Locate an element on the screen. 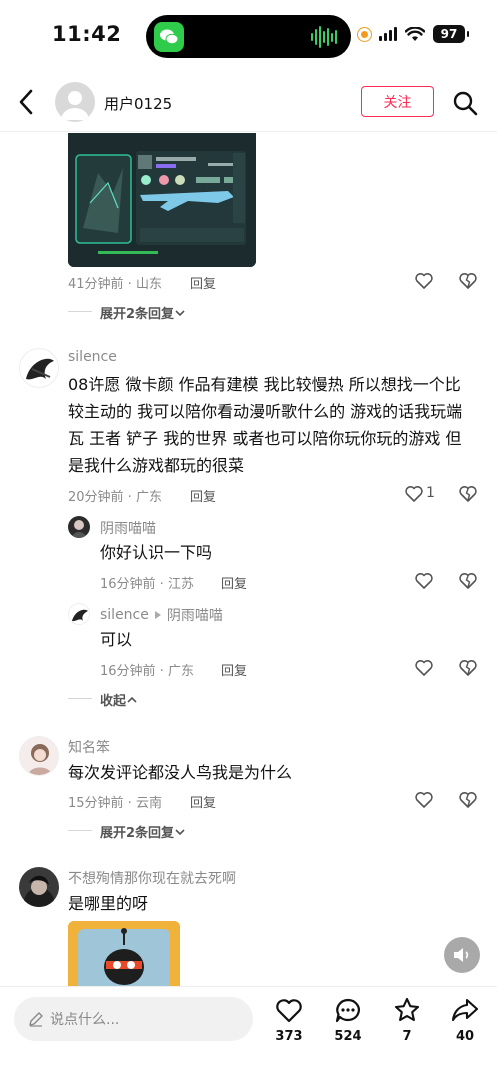  follow-button: 关注 is located at coordinates (397, 101).